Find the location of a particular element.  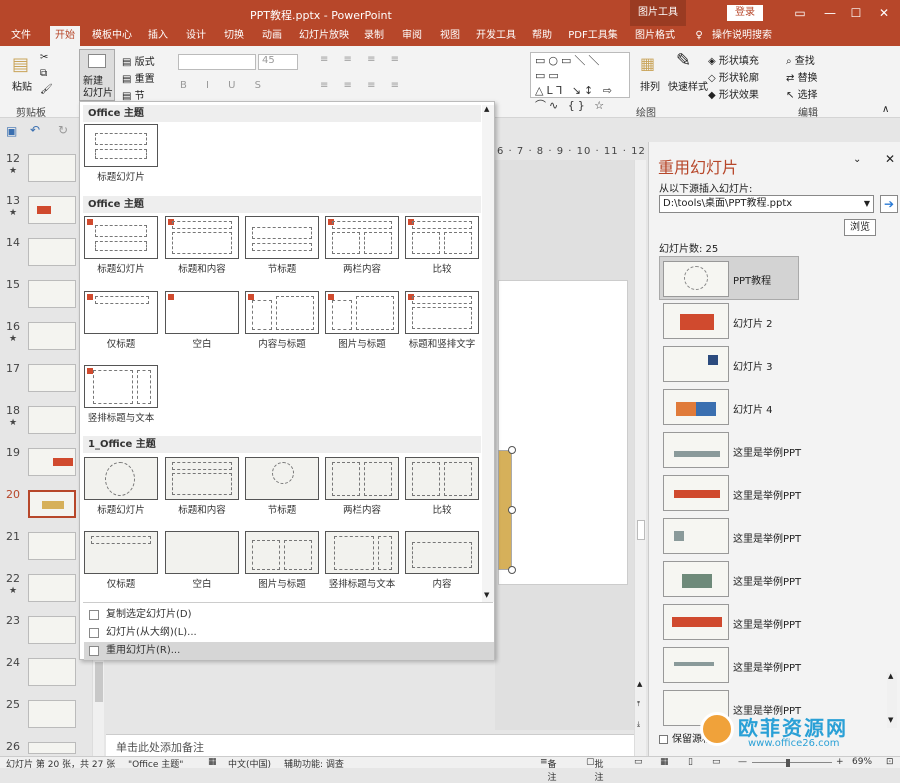

close-button: ✕ is located at coordinates (884, 13).